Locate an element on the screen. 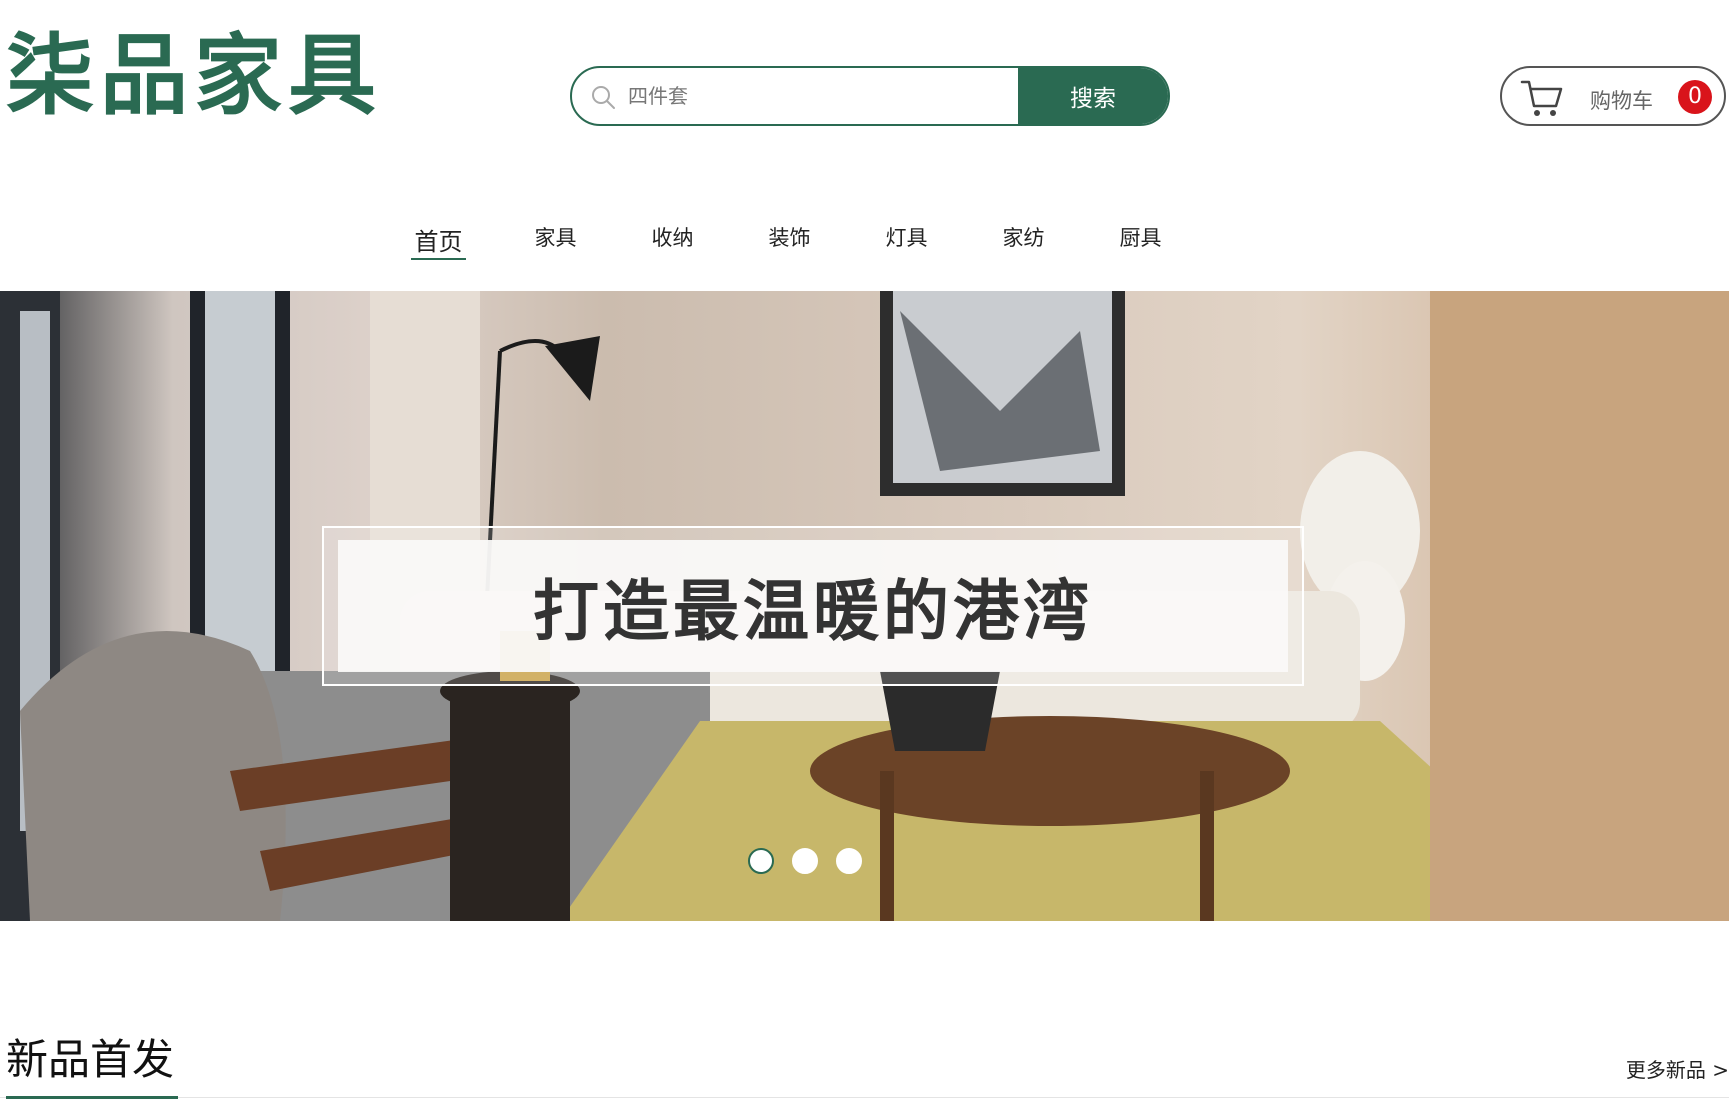 The image size is (1729, 1119). search-input is located at coordinates (822, 96).